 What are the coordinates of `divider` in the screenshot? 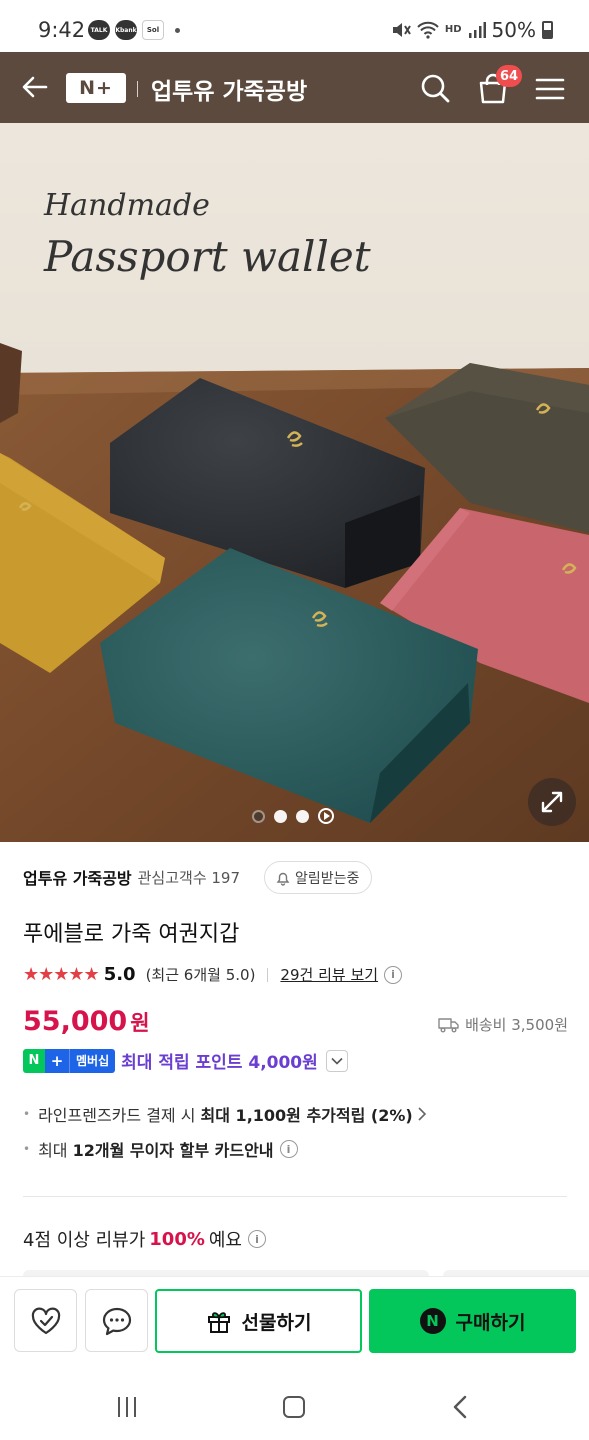 It's located at (268, 974).